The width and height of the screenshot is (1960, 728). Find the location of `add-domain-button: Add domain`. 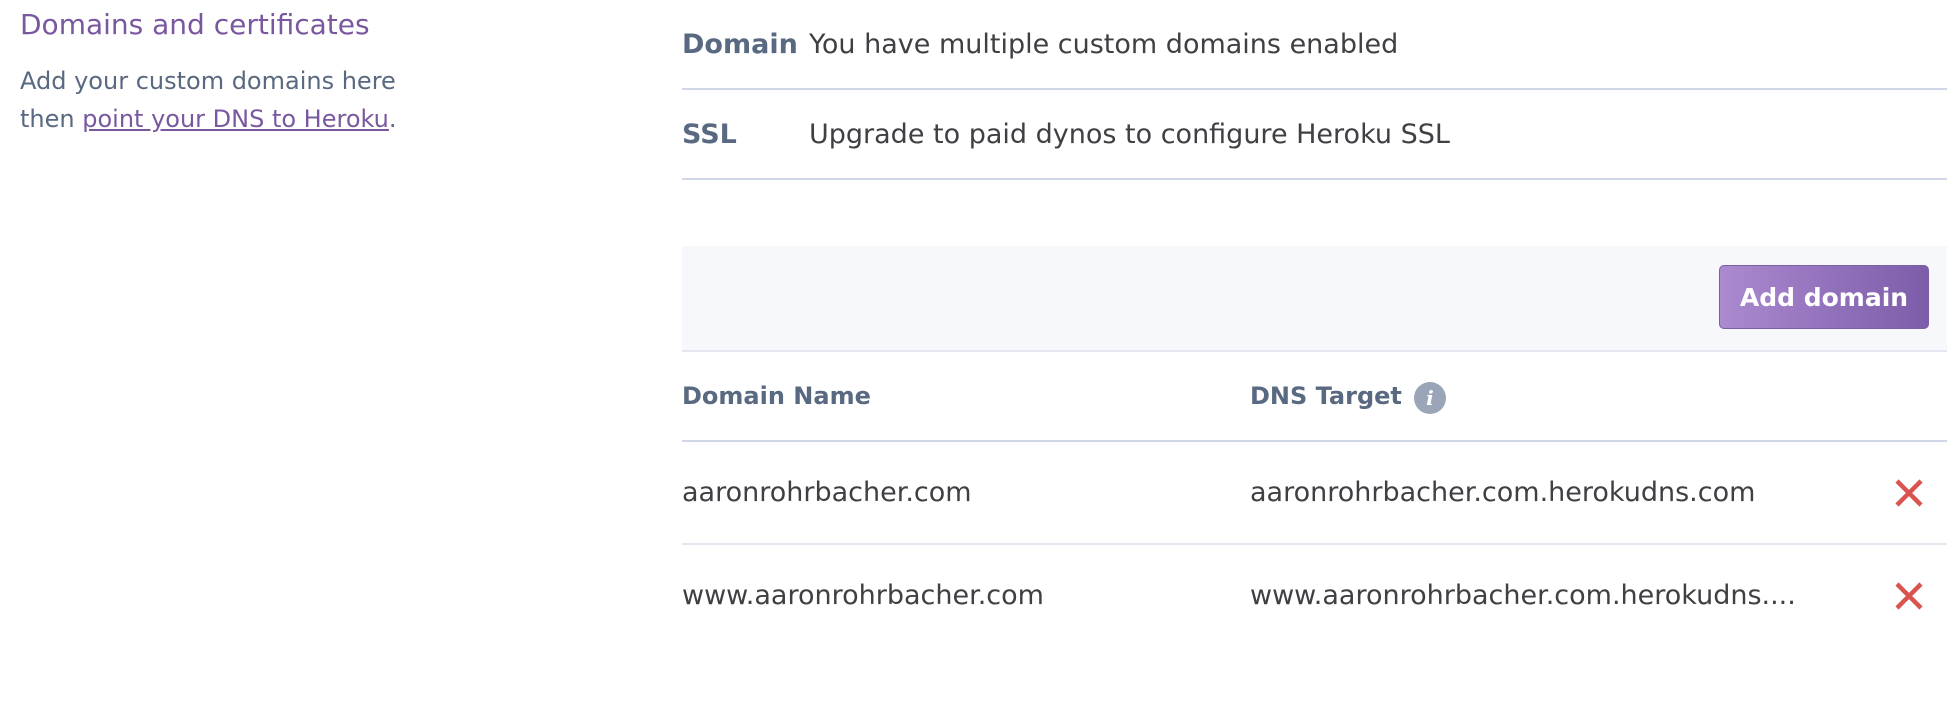

add-domain-button: Add domain is located at coordinates (1824, 297).